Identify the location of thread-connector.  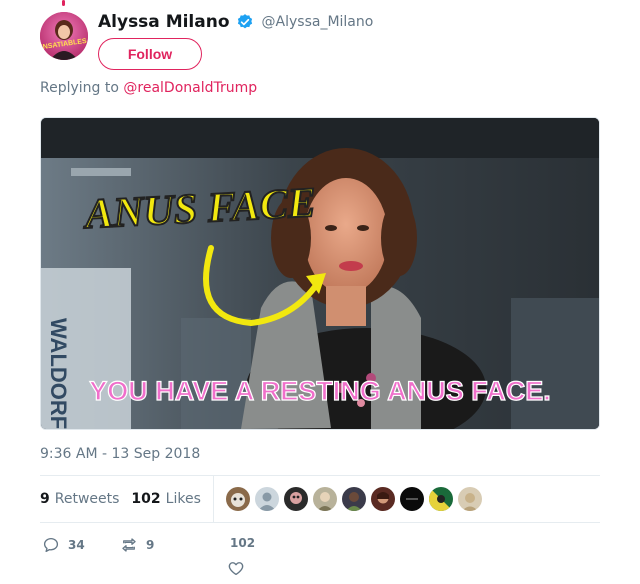
(63, 3).